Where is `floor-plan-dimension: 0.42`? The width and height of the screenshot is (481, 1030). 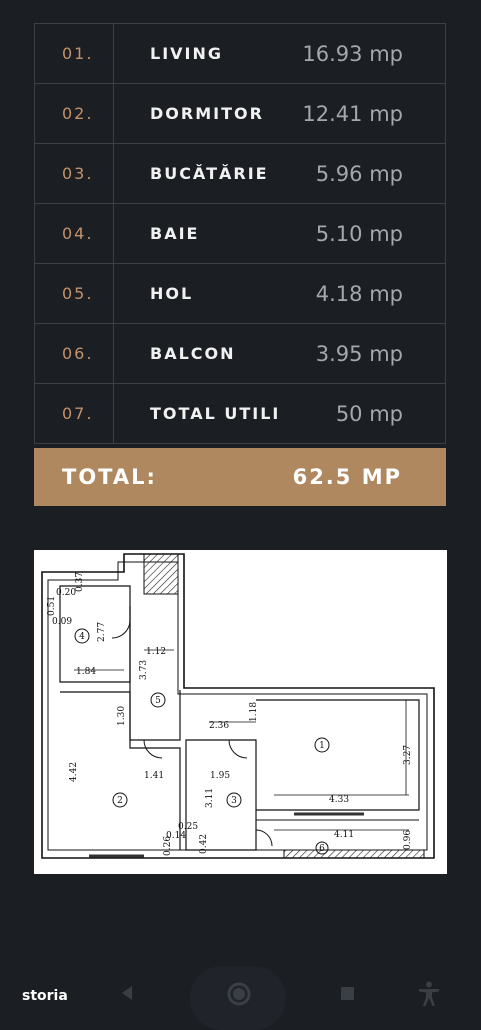
floor-plan-dimension: 0.42 is located at coordinates (204, 844).